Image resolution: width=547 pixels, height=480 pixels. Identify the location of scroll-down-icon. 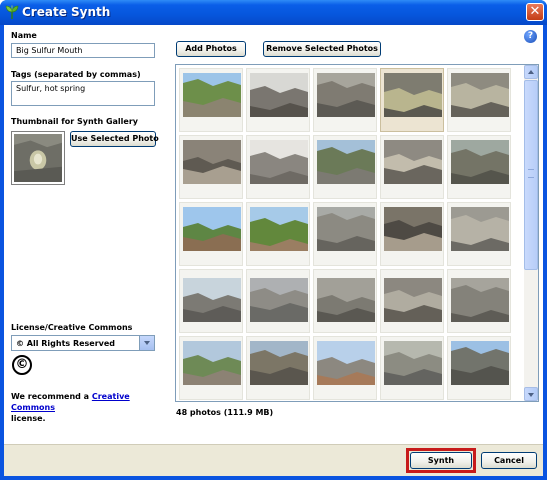
(531, 394).